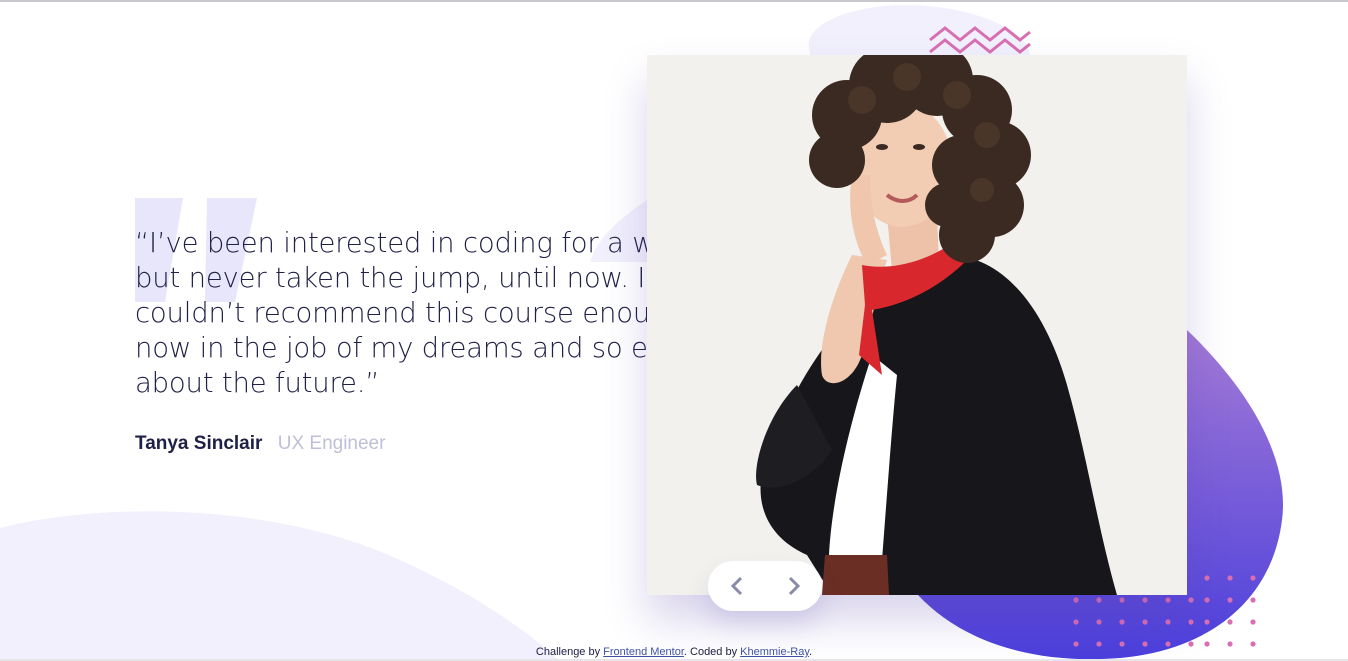  Describe the element at coordinates (710, 652) in the screenshot. I see `attribution-middle: . Coded by` at that location.